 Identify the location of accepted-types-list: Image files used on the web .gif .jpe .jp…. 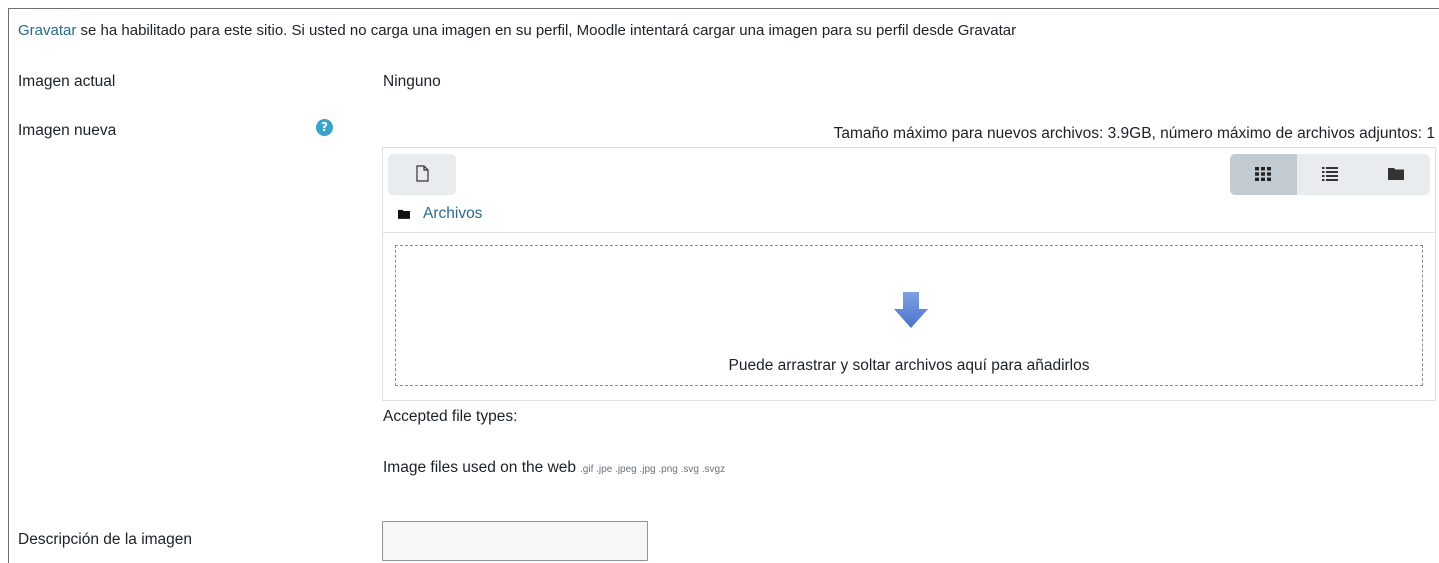
(554, 468).